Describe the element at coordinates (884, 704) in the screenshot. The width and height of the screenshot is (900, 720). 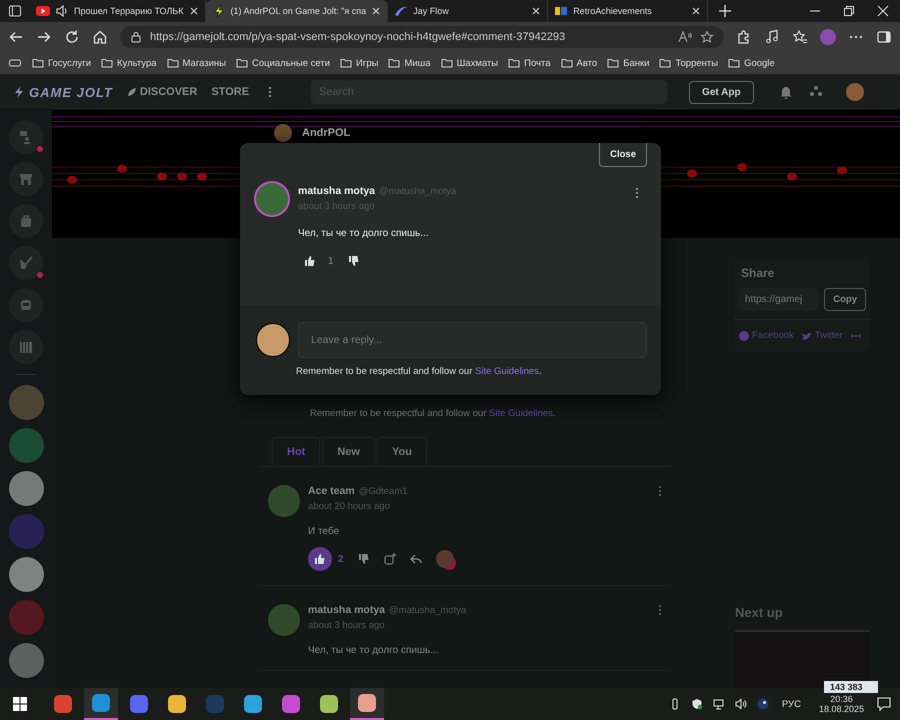
I see `notifications-icon` at that location.